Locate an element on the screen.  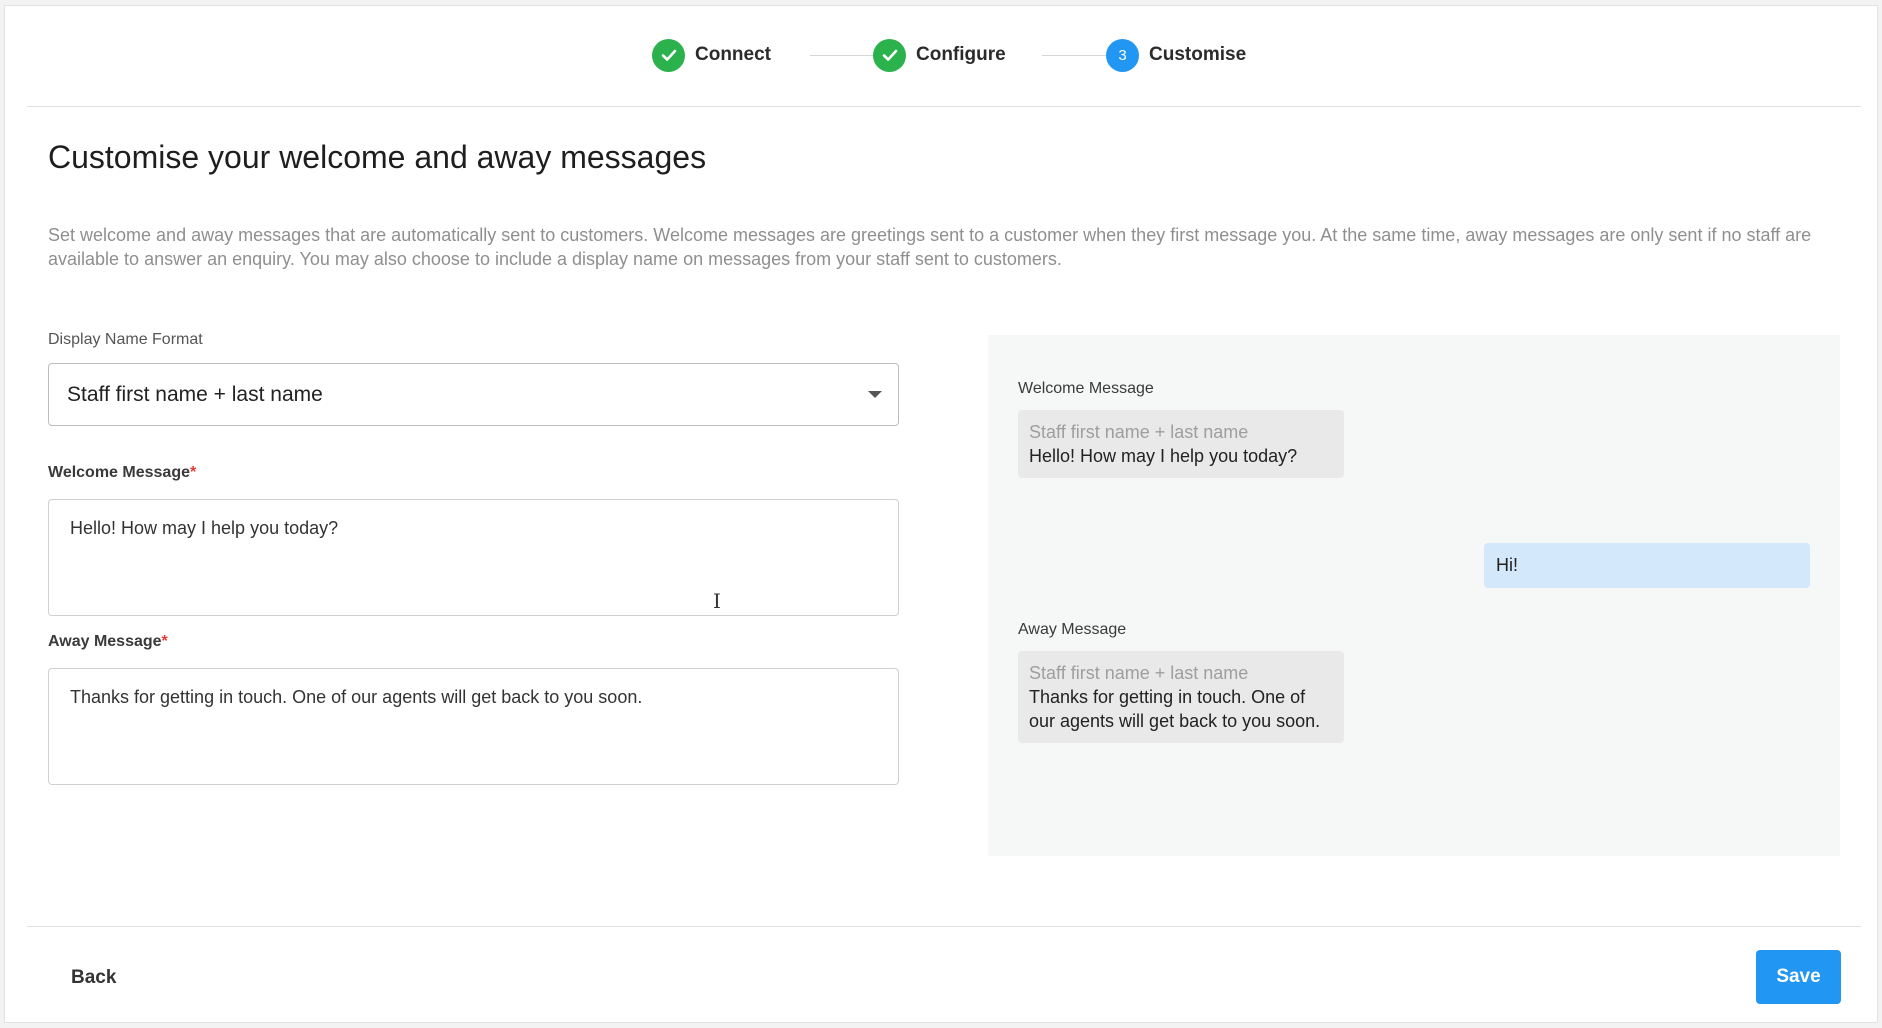
step-customise: 3 Customise is located at coordinates (1176, 55).